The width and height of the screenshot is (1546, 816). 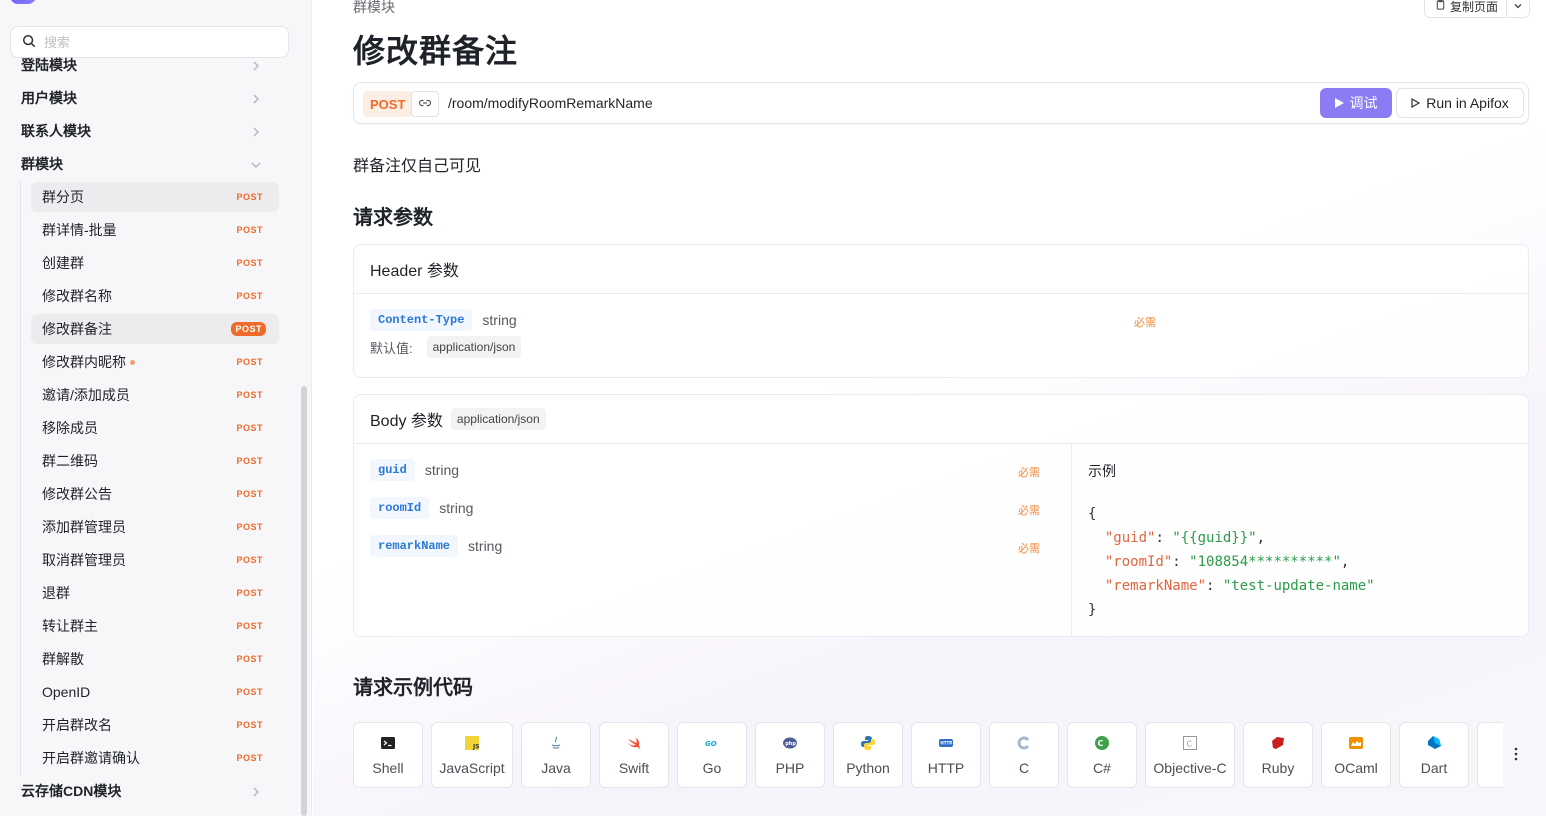 I want to click on lang-tab-http: HTTP HTTP, so click(x=946, y=755).